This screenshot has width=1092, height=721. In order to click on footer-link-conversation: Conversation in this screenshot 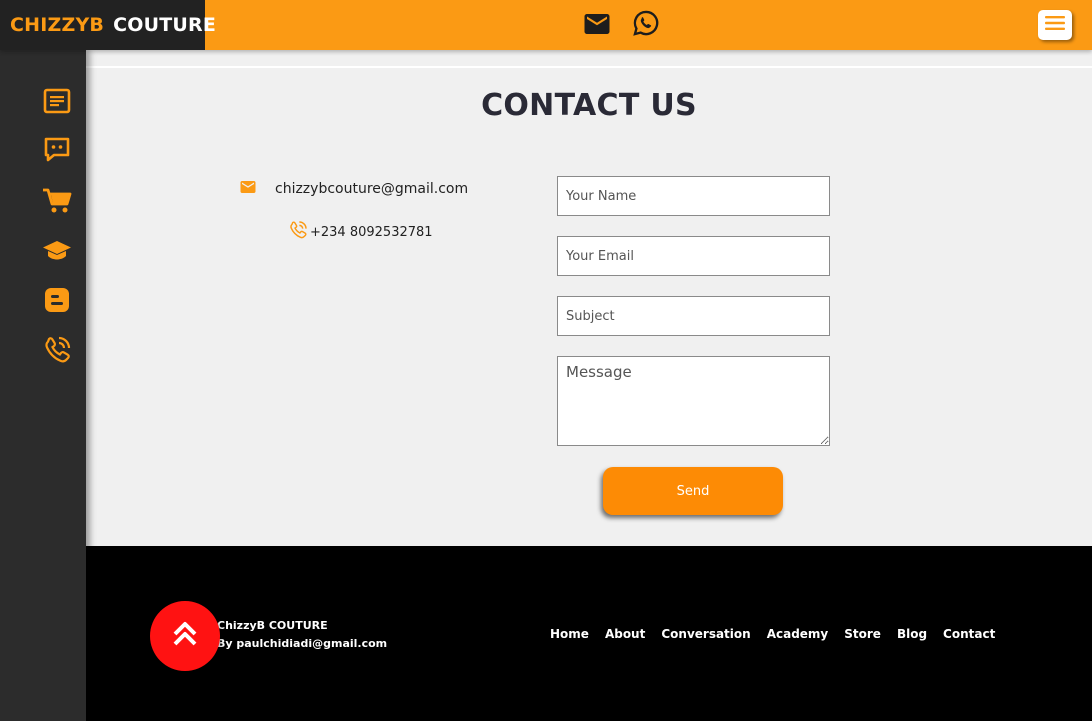, I will do `click(705, 634)`.